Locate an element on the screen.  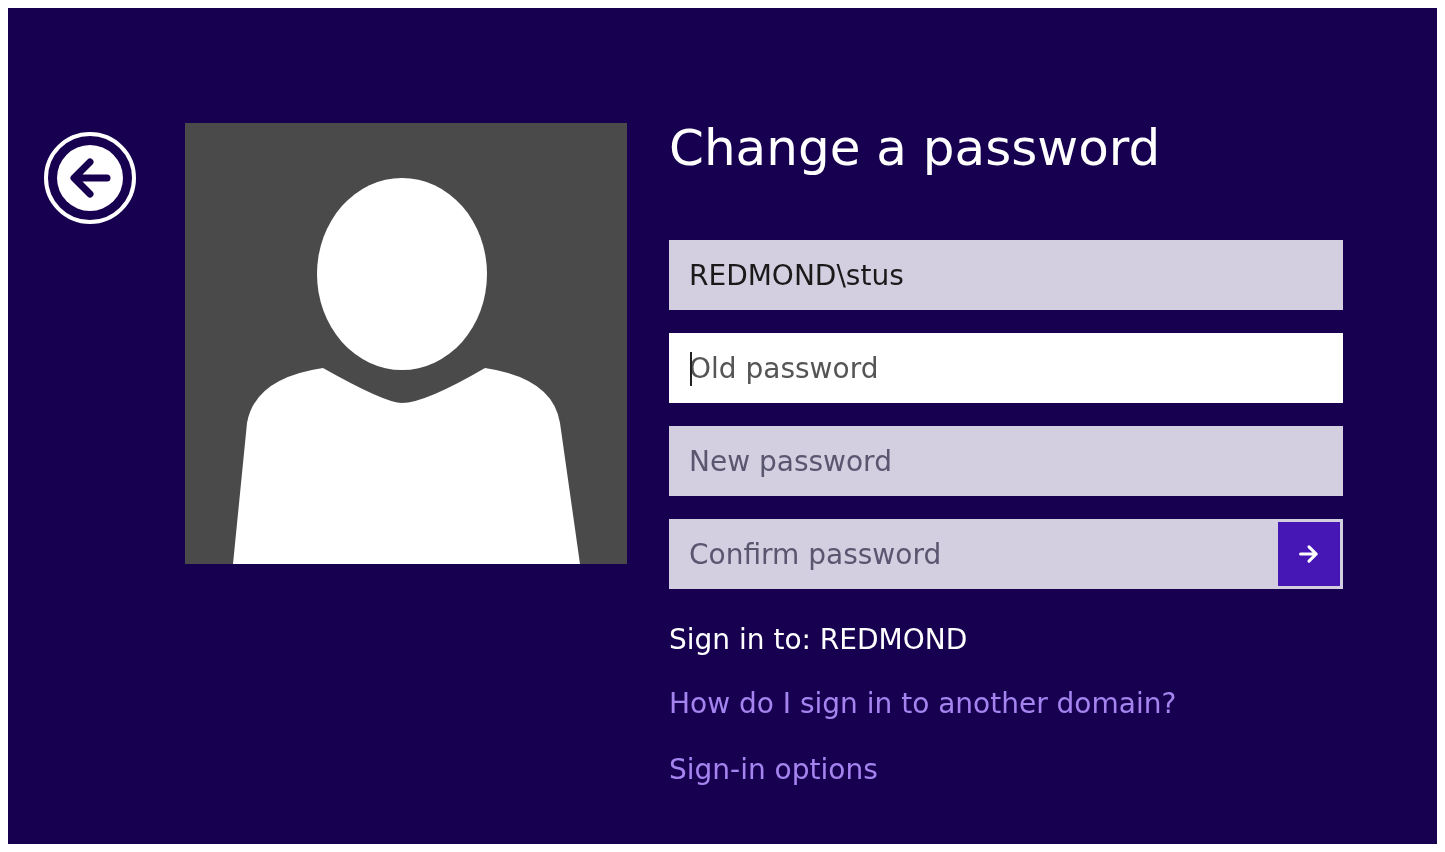
submit-button is located at coordinates (1309, 554).